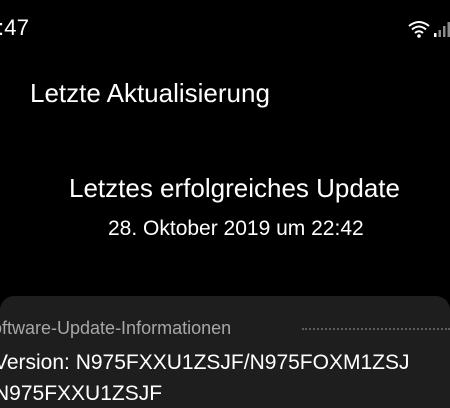 The width and height of the screenshot is (450, 408). What do you see at coordinates (116, 328) in the screenshot?
I see `software-info-header: oftware-Update-Informationen` at bounding box center [116, 328].